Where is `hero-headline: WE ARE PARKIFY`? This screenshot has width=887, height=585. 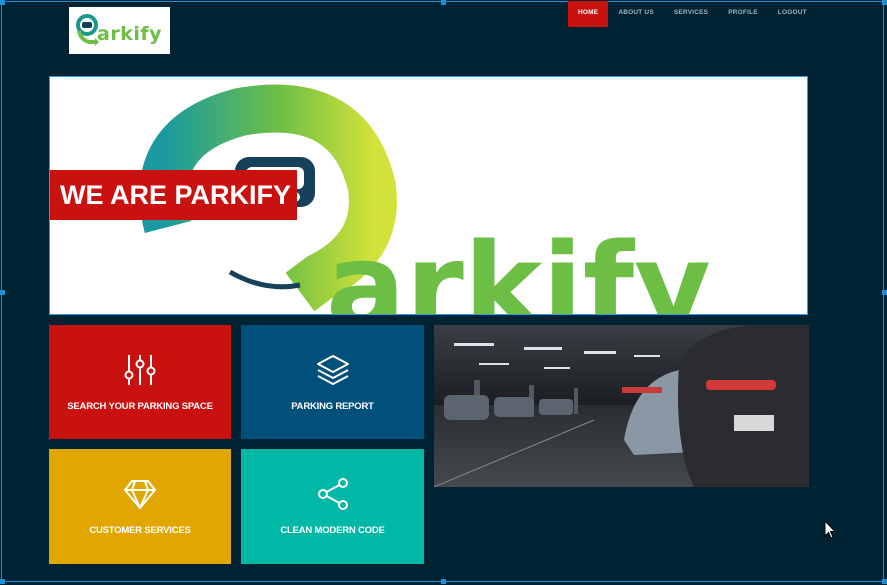
hero-headline: WE ARE PARKIFY is located at coordinates (173, 195).